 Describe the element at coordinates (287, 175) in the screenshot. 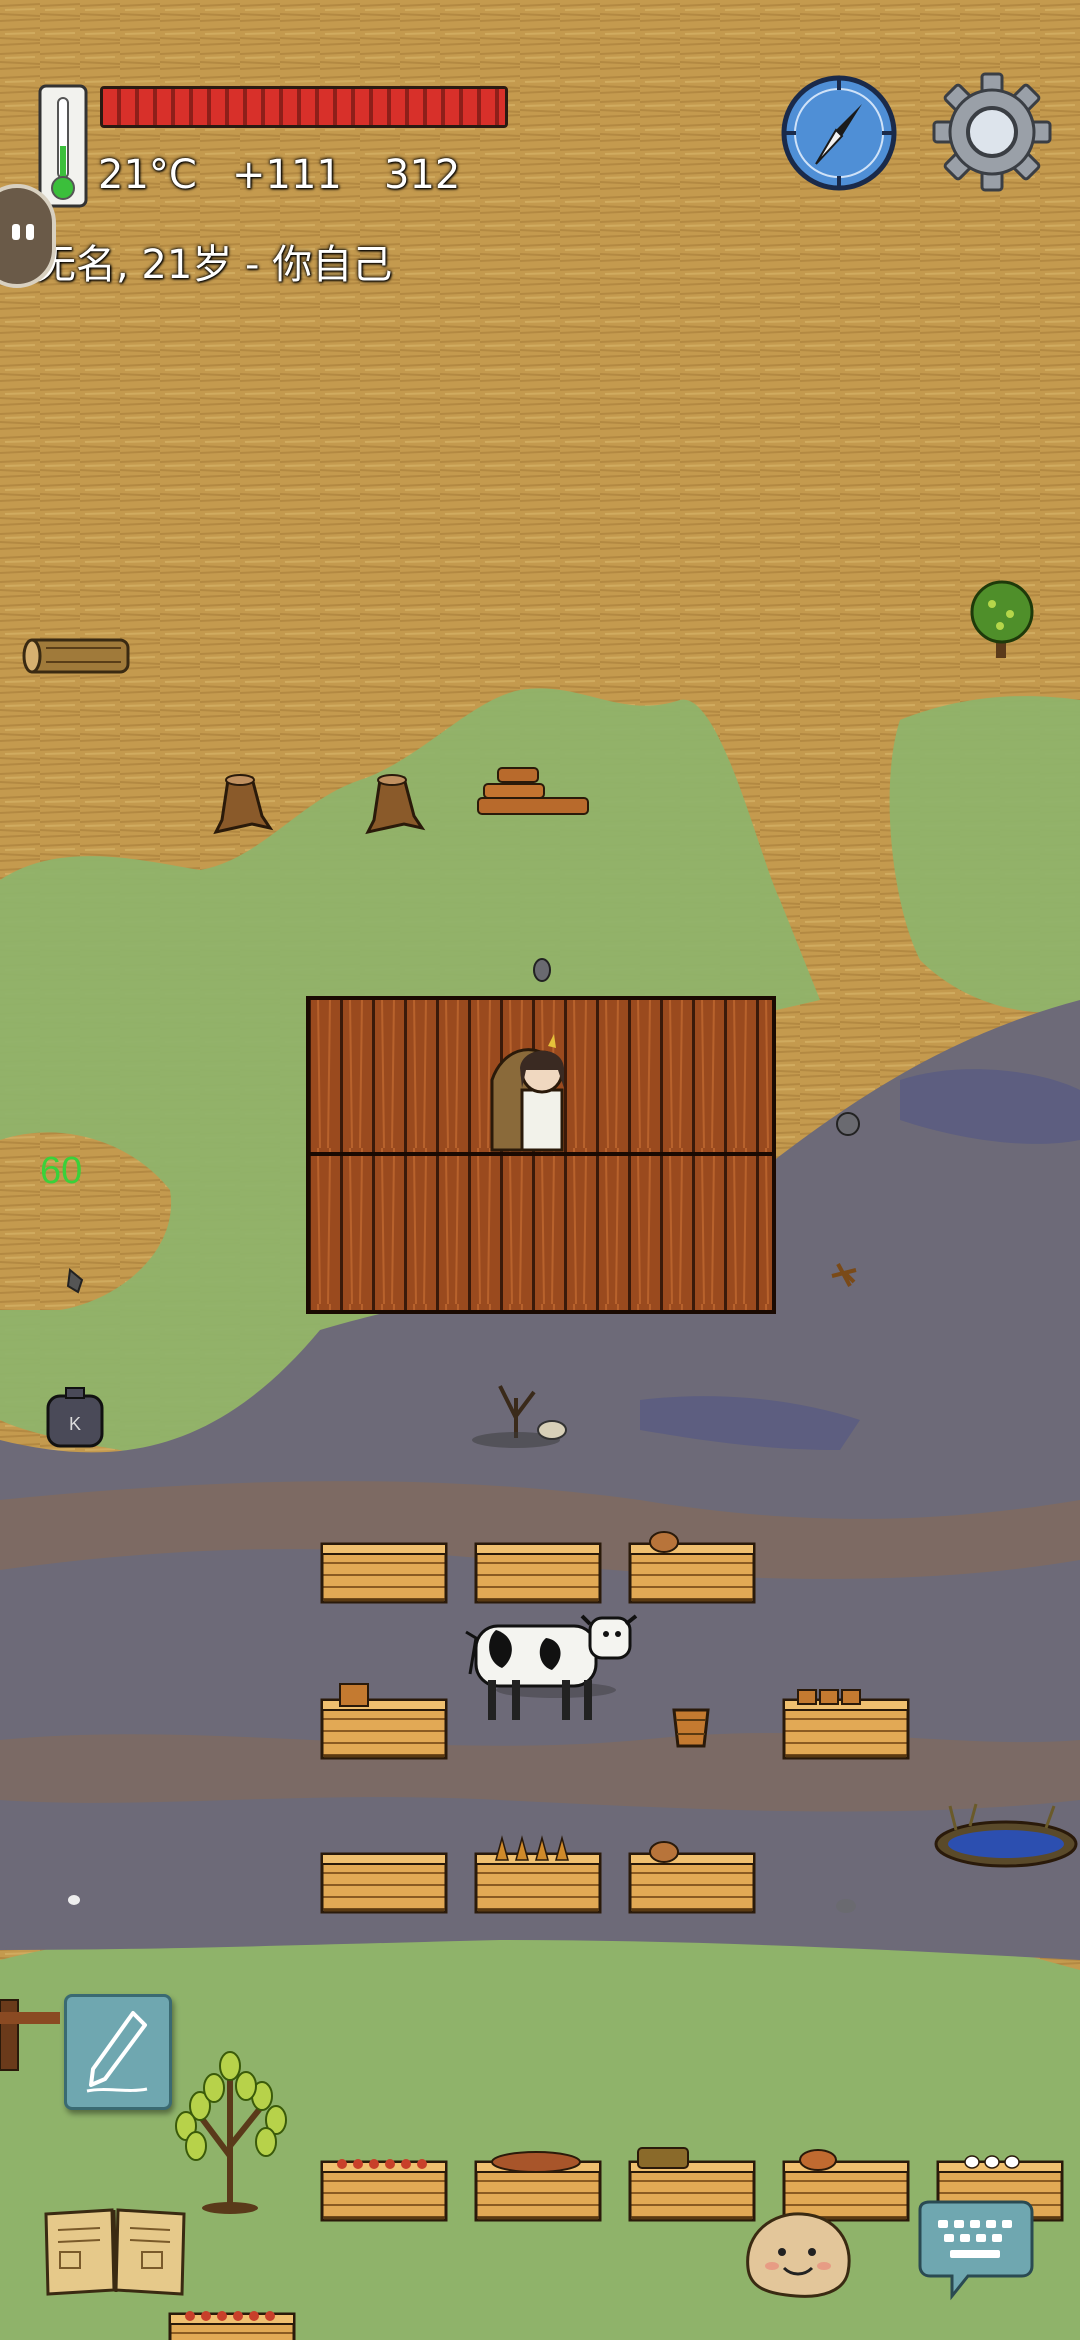

I see `yum-bonus-label: +111` at that location.